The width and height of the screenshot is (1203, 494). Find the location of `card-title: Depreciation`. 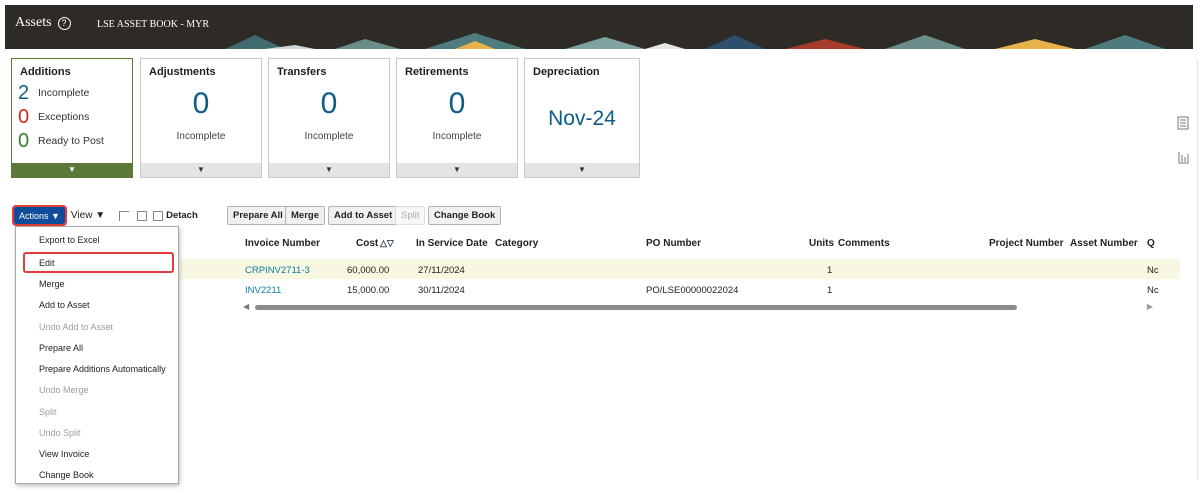

card-title: Depreciation is located at coordinates (566, 72).